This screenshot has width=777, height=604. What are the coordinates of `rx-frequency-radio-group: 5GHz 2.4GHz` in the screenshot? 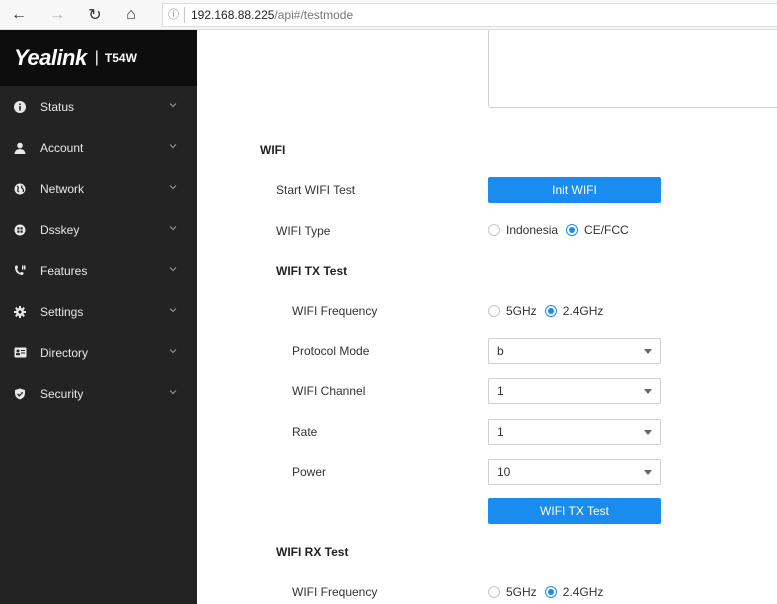 It's located at (549, 592).